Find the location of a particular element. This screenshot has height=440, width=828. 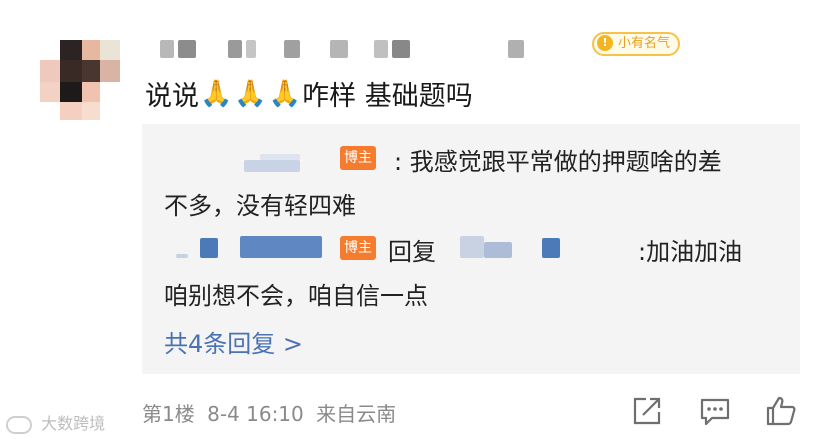

reply-word: 回复 is located at coordinates (412, 252).